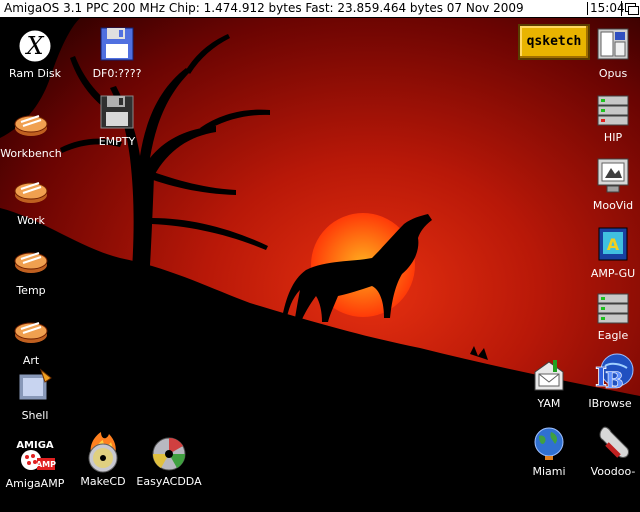  Describe the element at coordinates (103, 481) in the screenshot. I see `icon-label: MakeCD` at that location.